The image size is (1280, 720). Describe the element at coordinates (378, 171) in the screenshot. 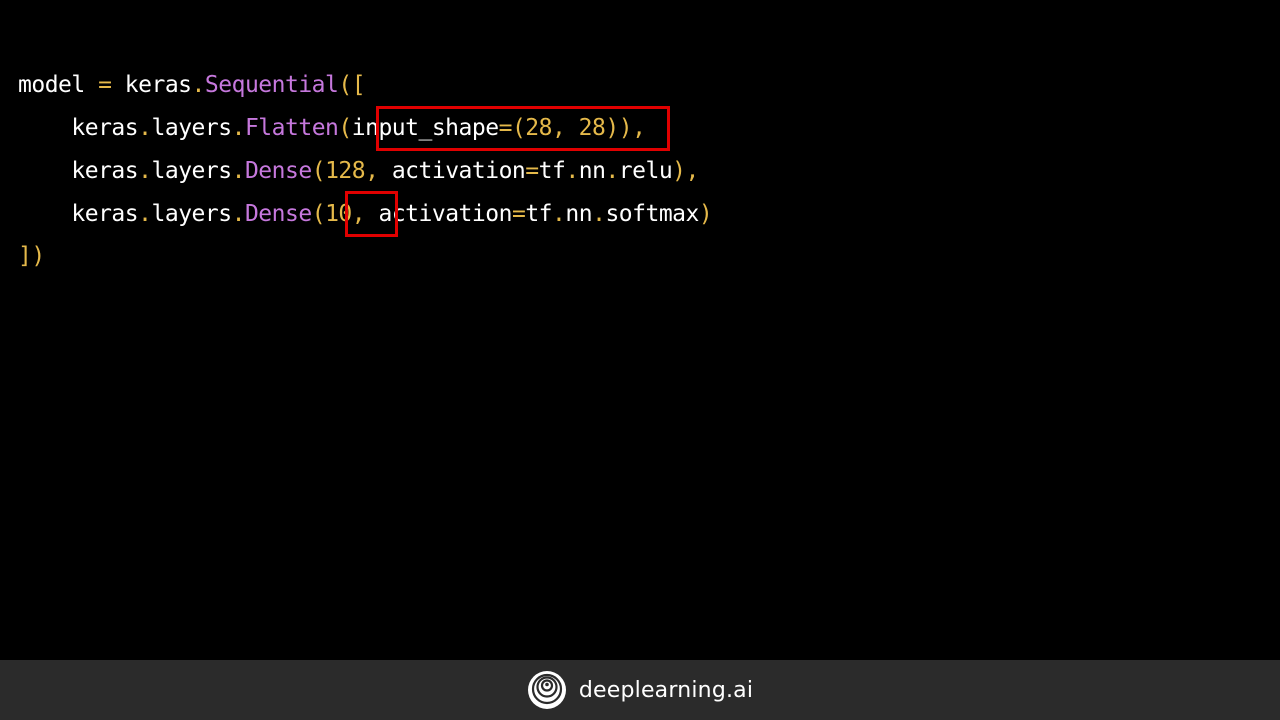

I see `code-token: ,` at that location.